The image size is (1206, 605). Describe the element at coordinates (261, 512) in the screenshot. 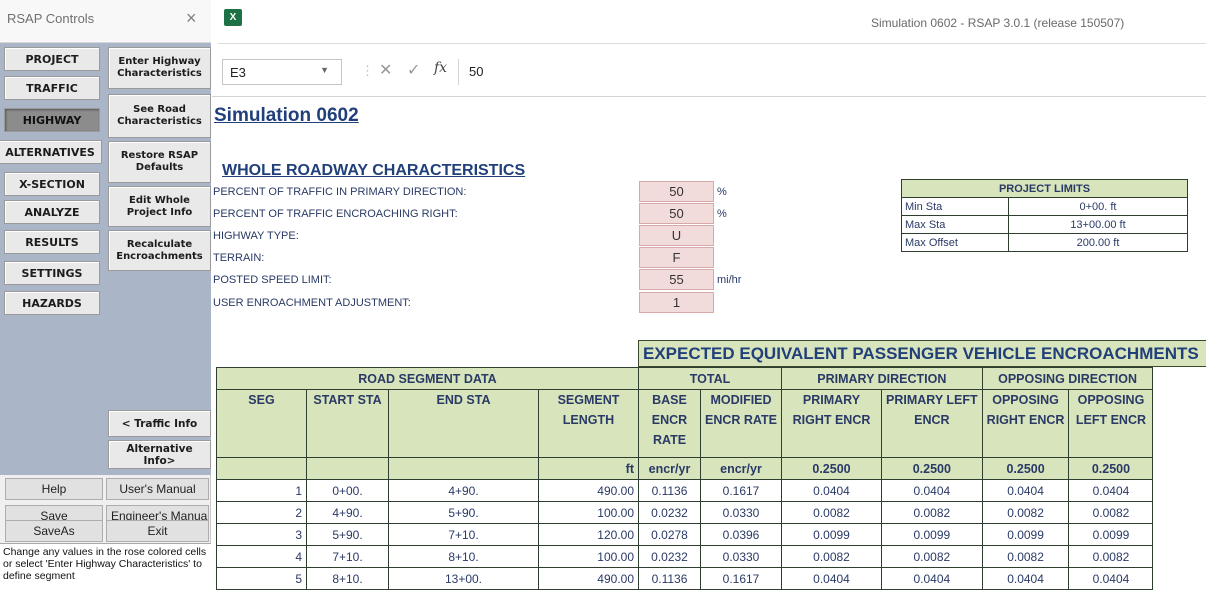

I see `table-cell: 2` at that location.